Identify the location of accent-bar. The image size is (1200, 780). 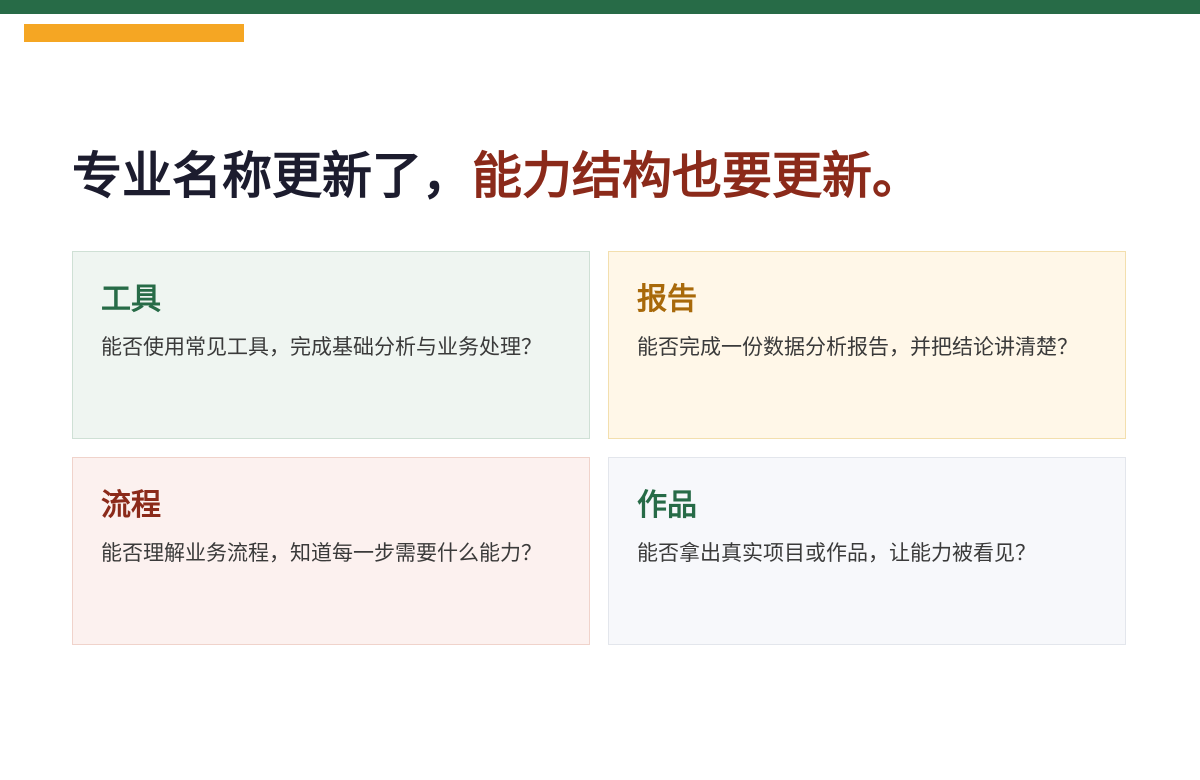
(134, 33).